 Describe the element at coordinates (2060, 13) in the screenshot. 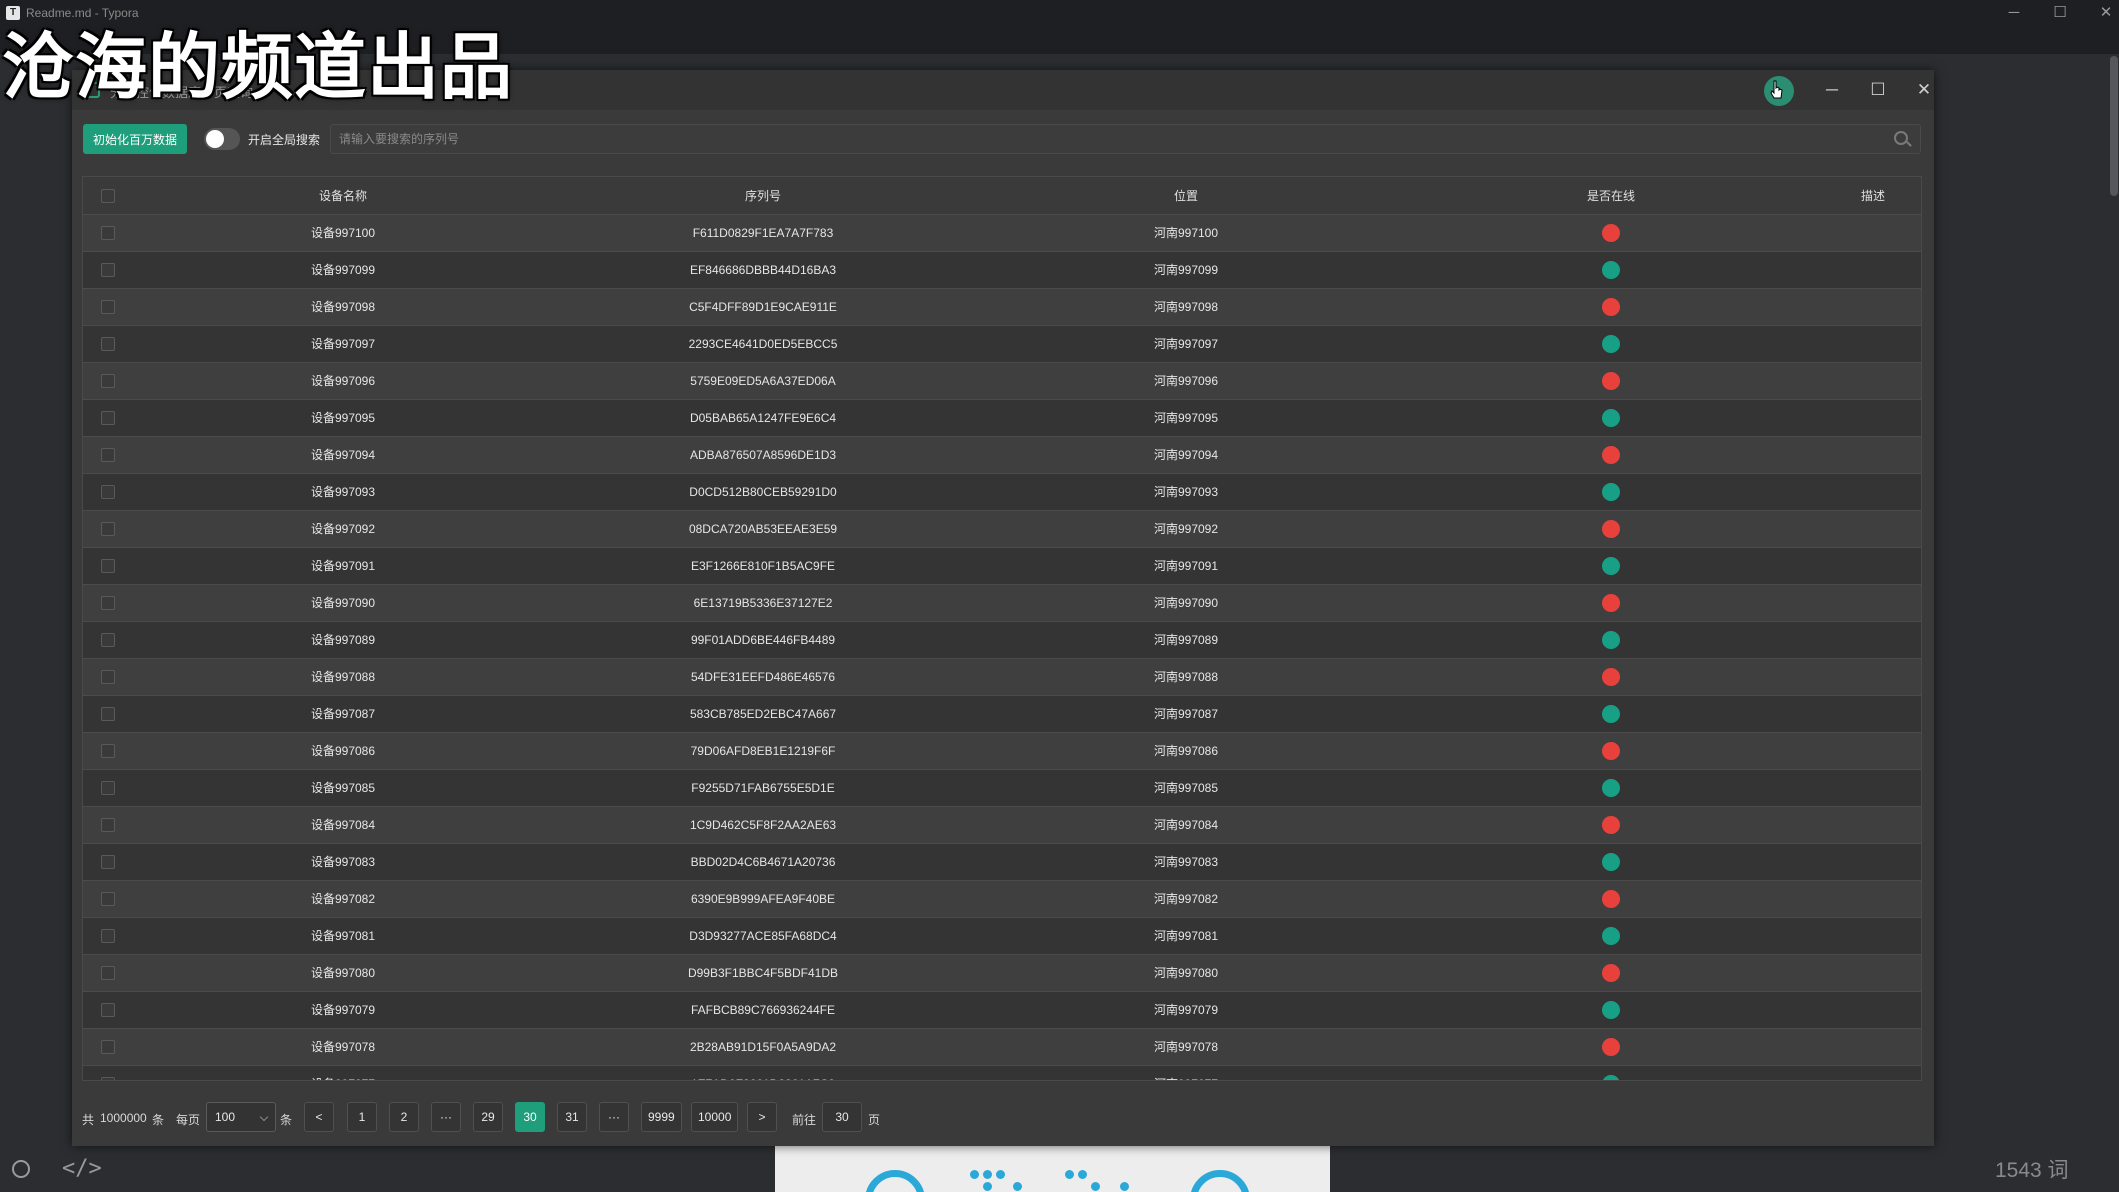

I see `host-maximize-button: ☐` at that location.